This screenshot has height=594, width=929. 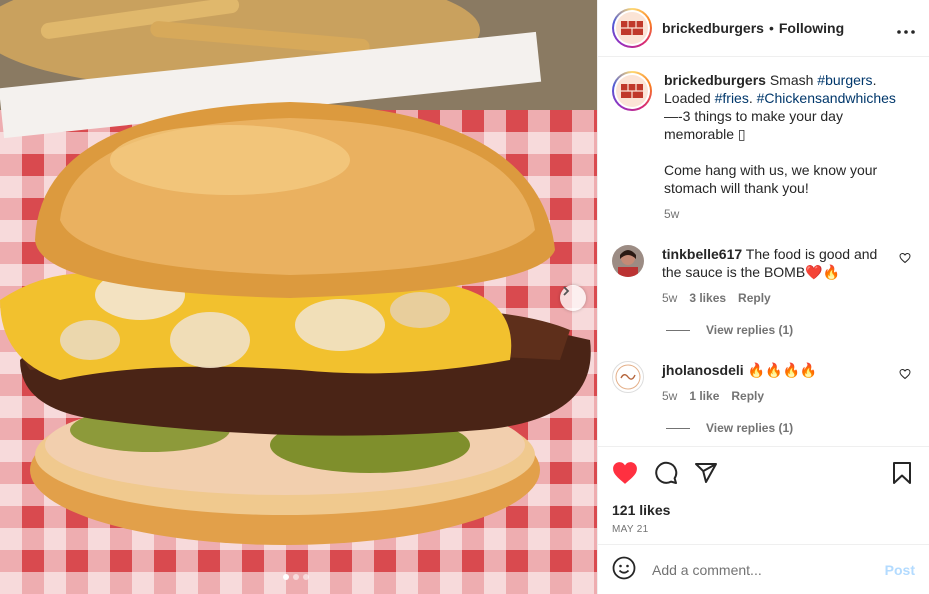 I want to click on comment-likes: 3 likes, so click(x=707, y=298).